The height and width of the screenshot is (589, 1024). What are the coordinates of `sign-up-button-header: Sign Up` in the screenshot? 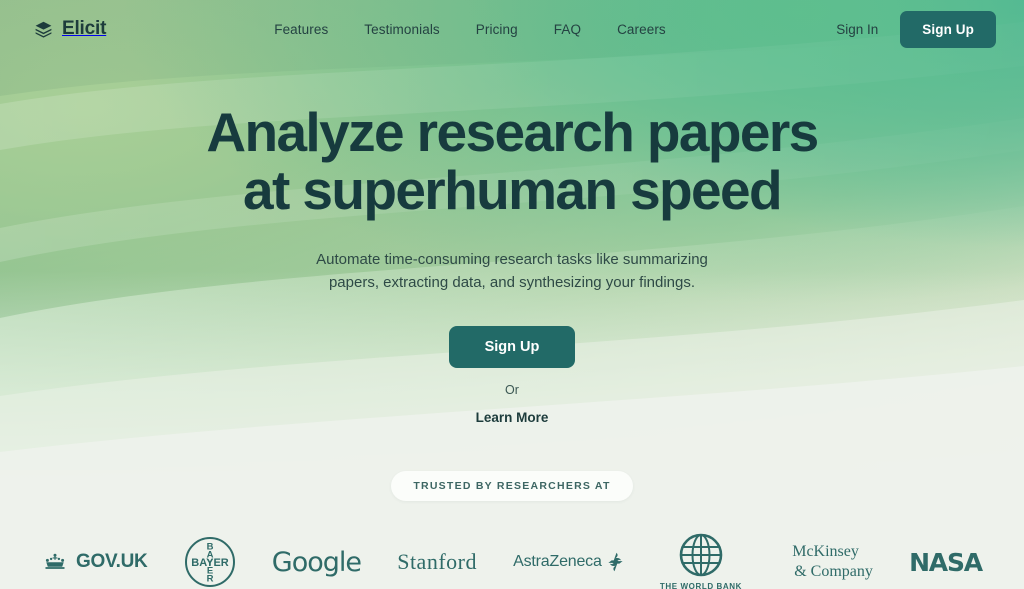 It's located at (948, 29).